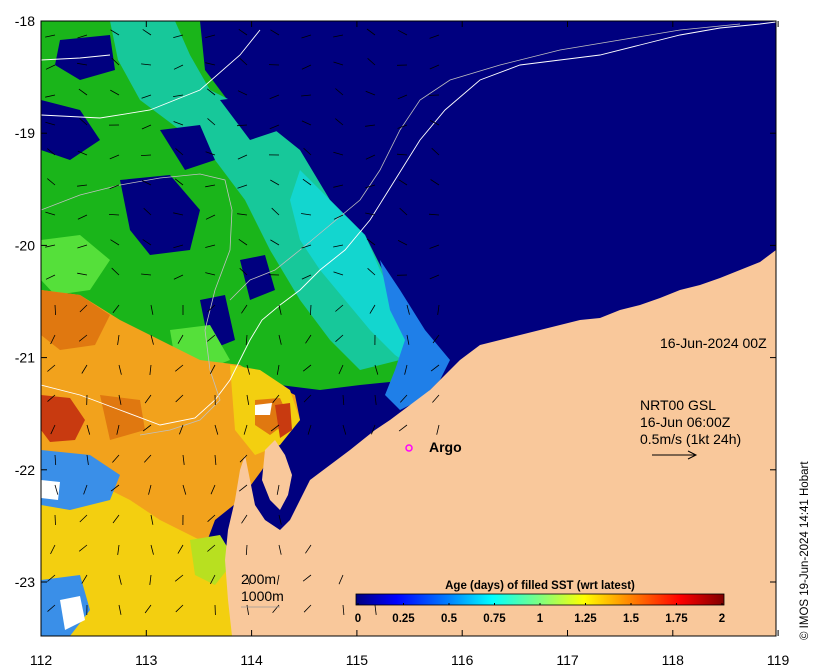 This screenshot has width=819, height=672. Describe the element at coordinates (25, 133) in the screenshot. I see `y-tick-label: -19` at that location.